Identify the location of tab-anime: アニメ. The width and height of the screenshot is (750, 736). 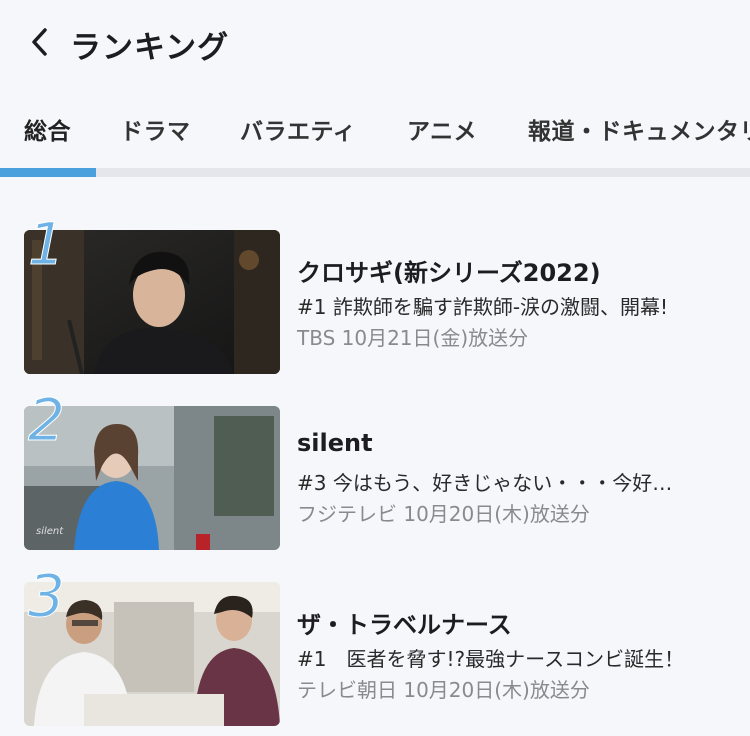
(442, 129).